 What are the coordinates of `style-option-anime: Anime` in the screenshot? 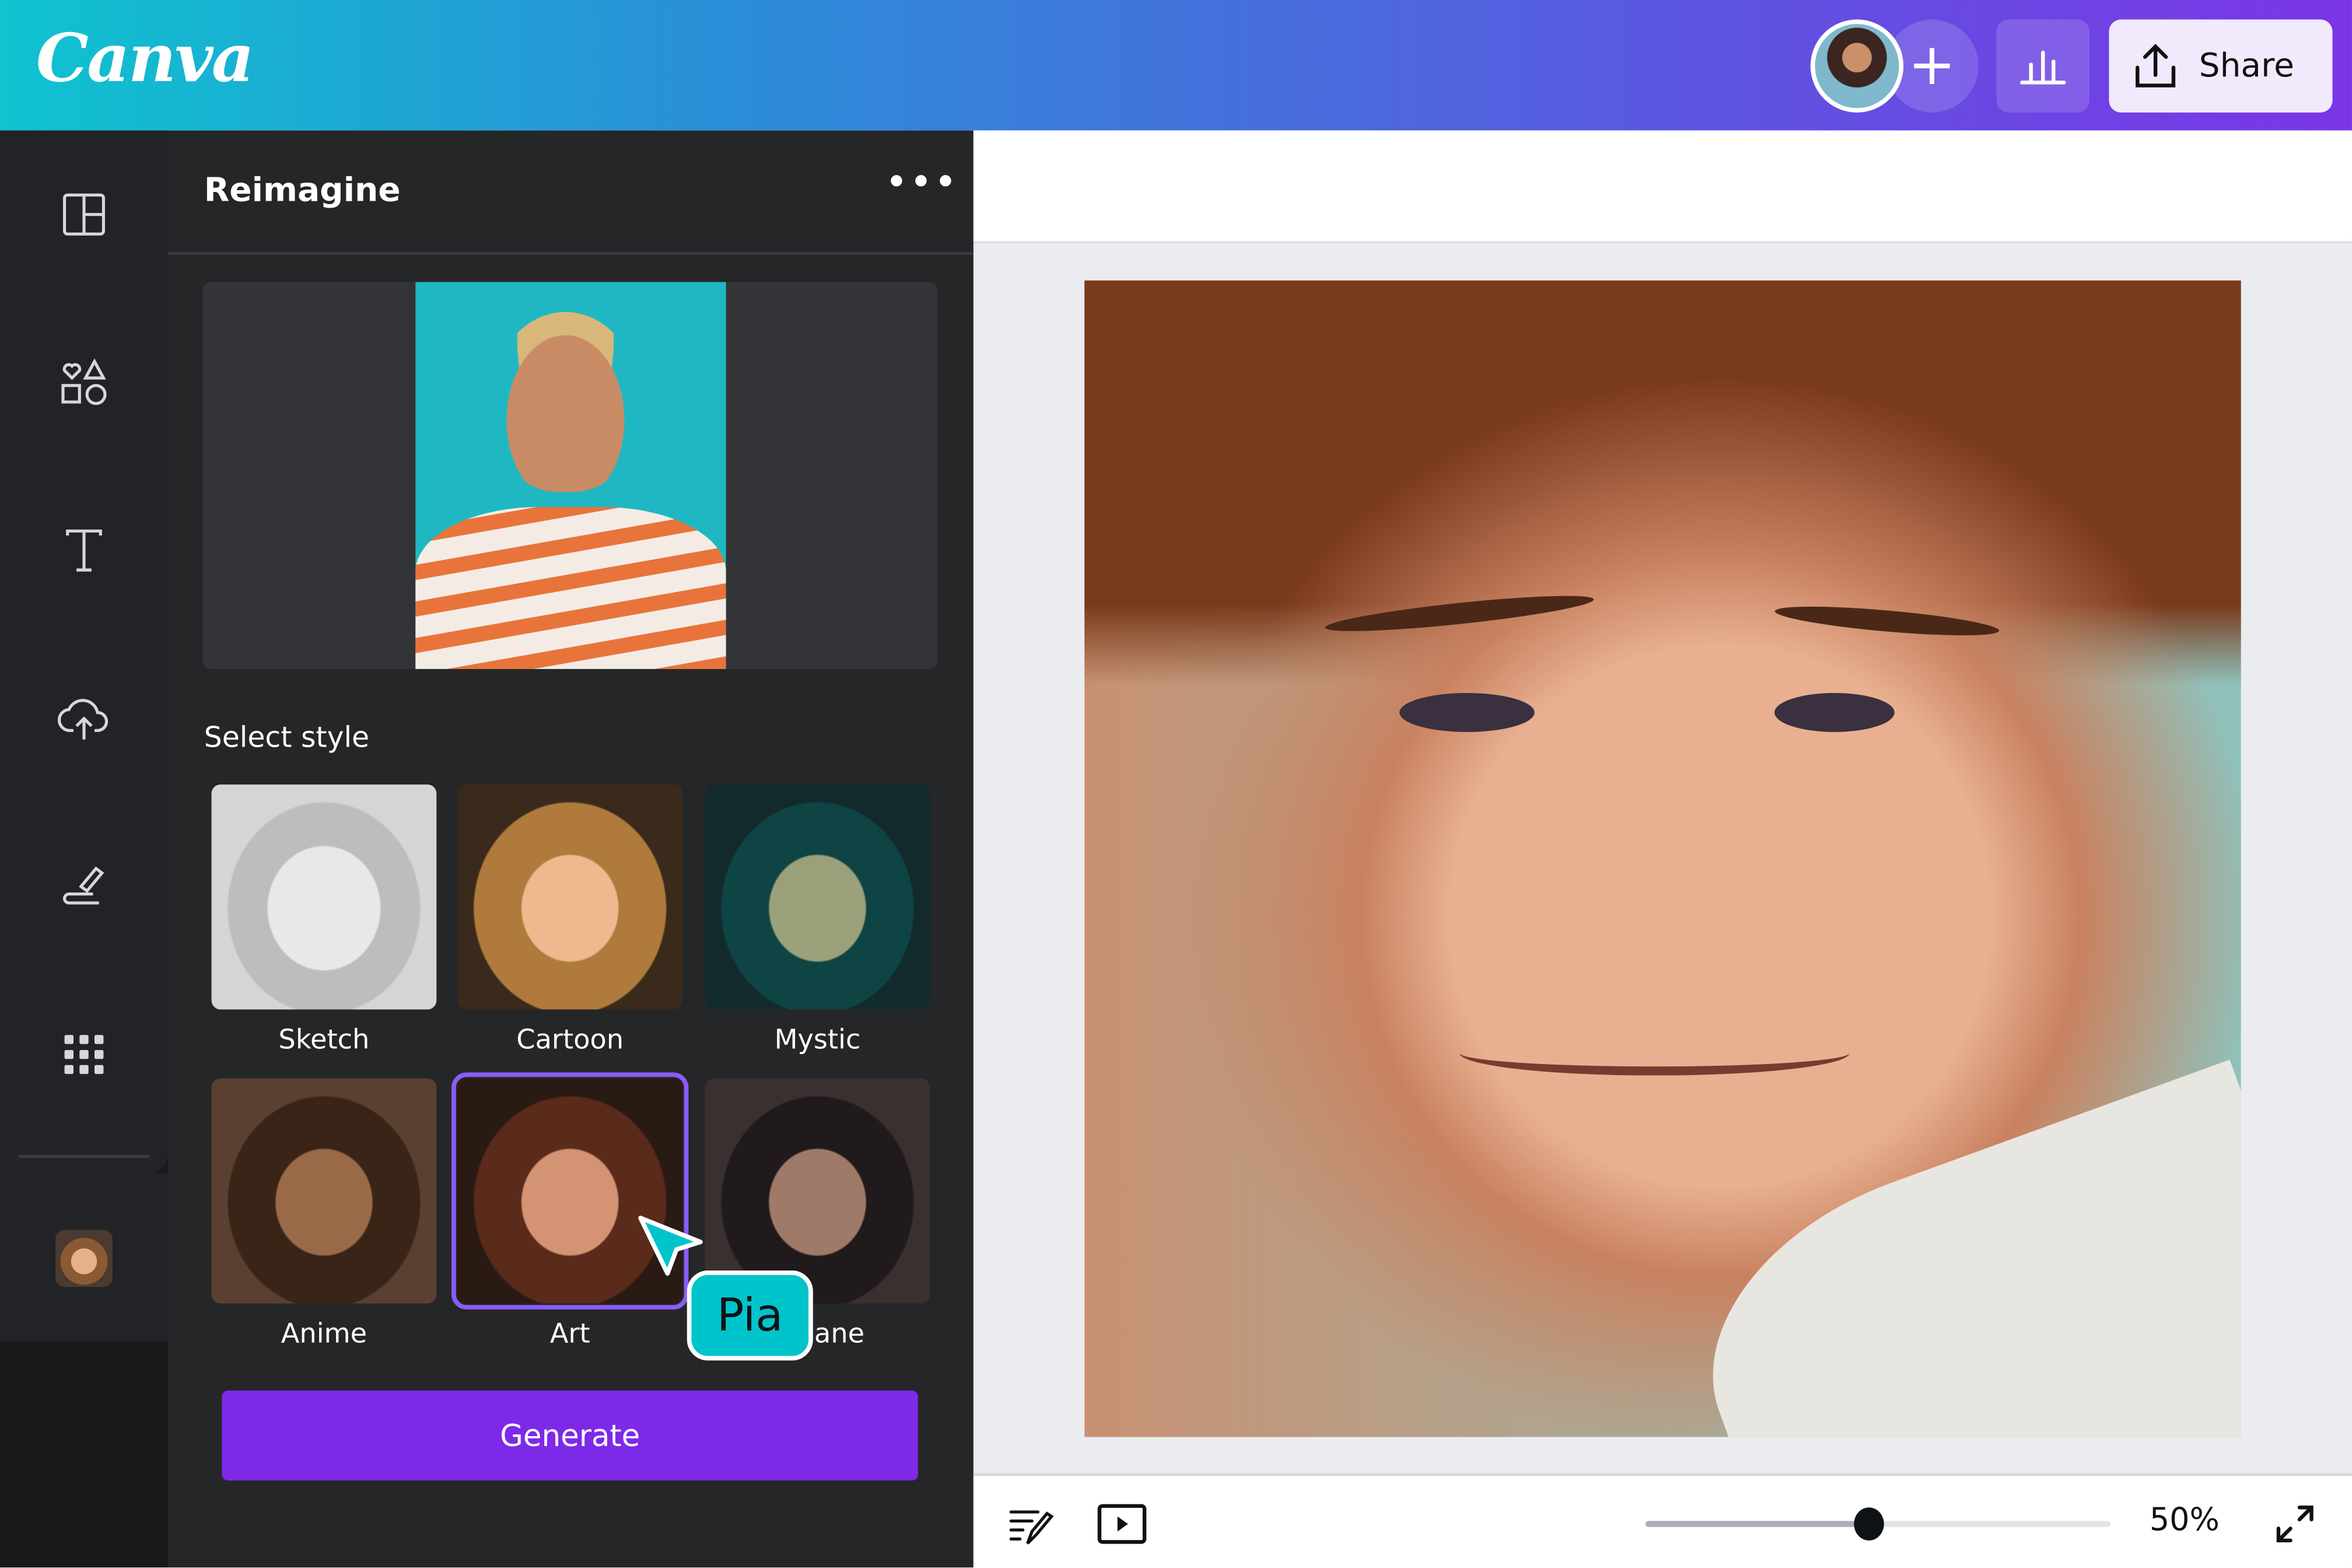 It's located at (324, 1214).